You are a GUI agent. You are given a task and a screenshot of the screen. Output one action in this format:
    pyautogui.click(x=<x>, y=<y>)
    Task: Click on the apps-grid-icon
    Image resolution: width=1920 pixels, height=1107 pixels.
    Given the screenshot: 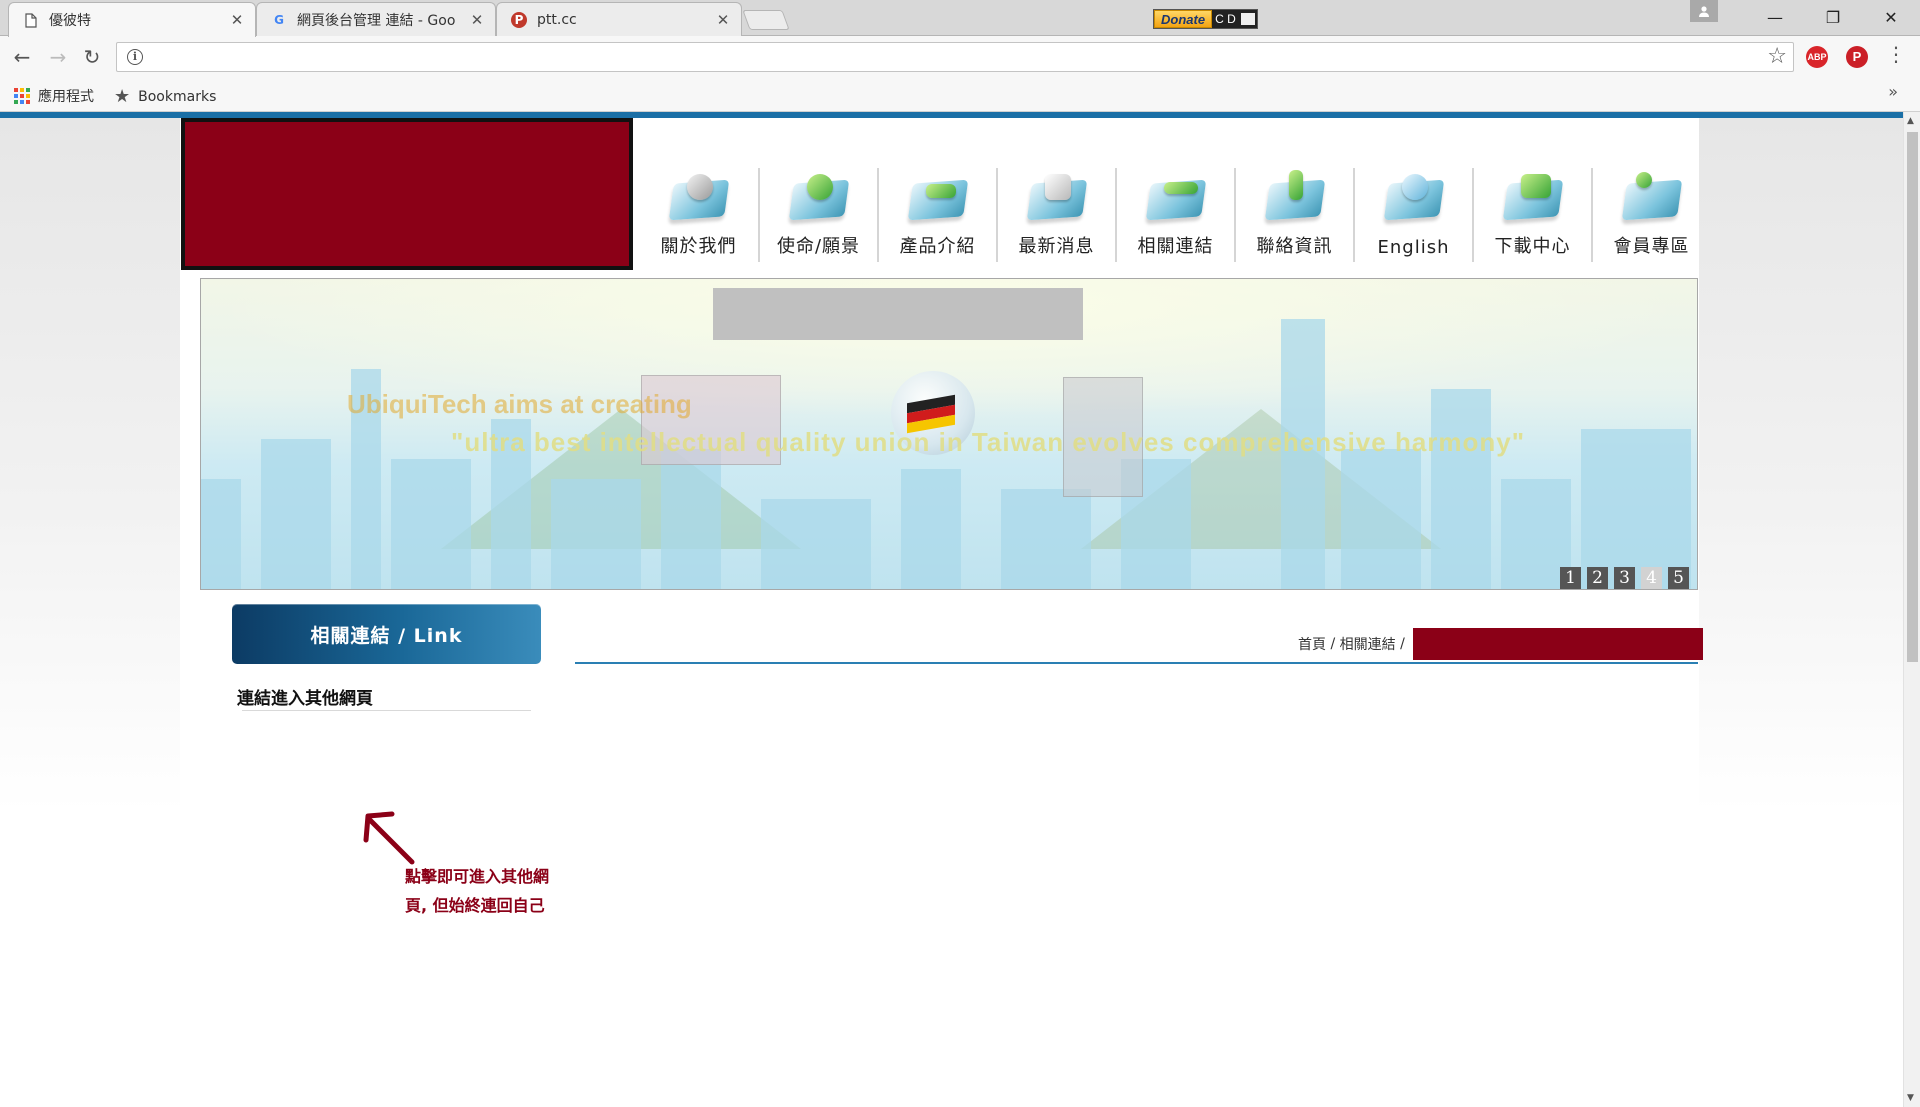 What is the action you would take?
    pyautogui.click(x=22, y=96)
    